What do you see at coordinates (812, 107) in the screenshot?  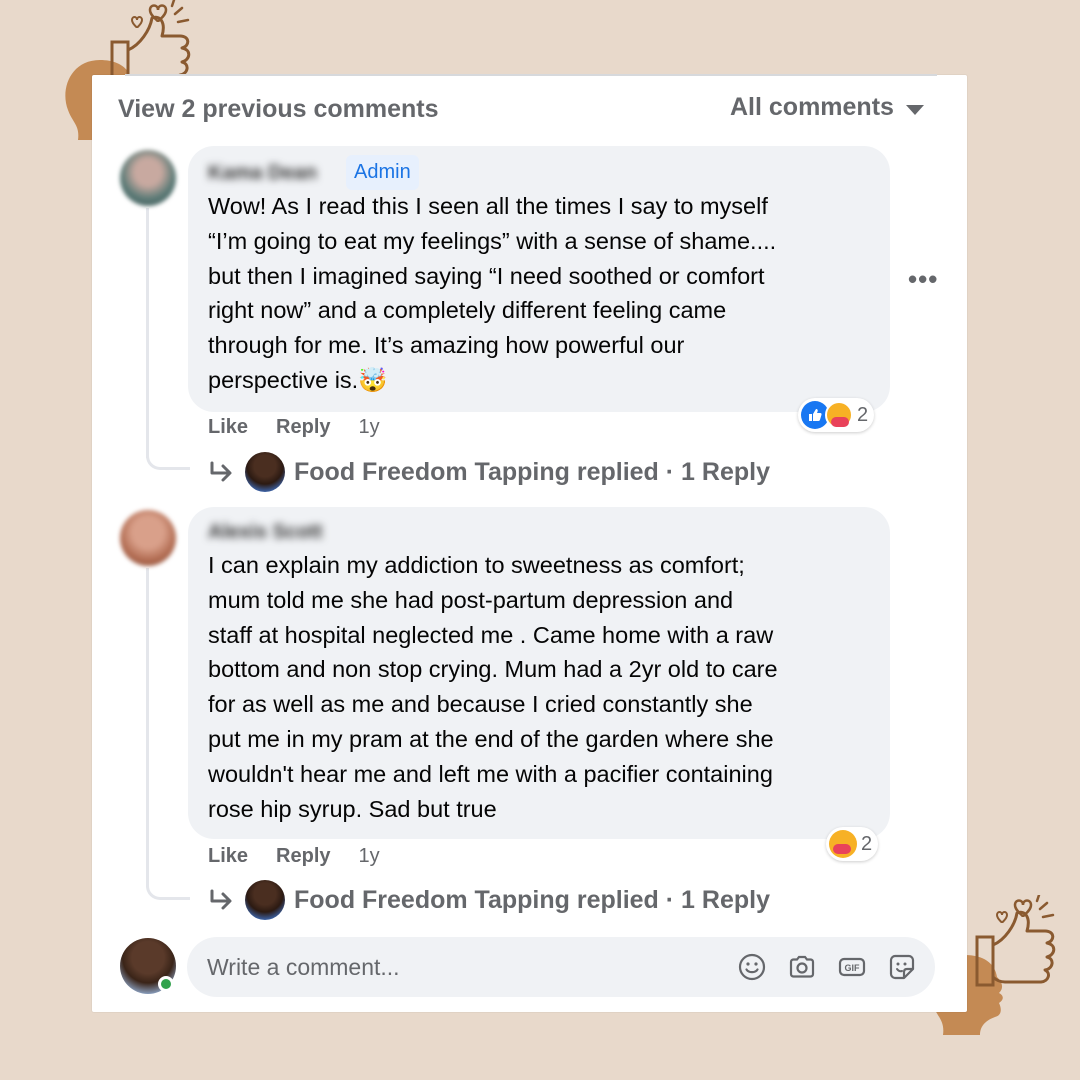 I see `comment-sort-label: All comments` at bounding box center [812, 107].